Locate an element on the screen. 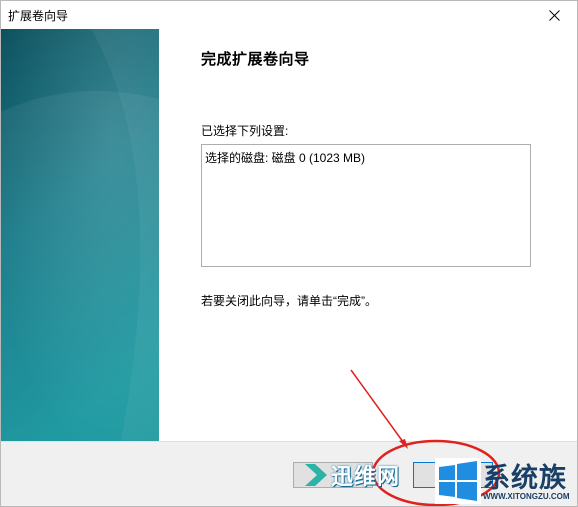  settings-label: 已选择下列设置: is located at coordinates (245, 131).